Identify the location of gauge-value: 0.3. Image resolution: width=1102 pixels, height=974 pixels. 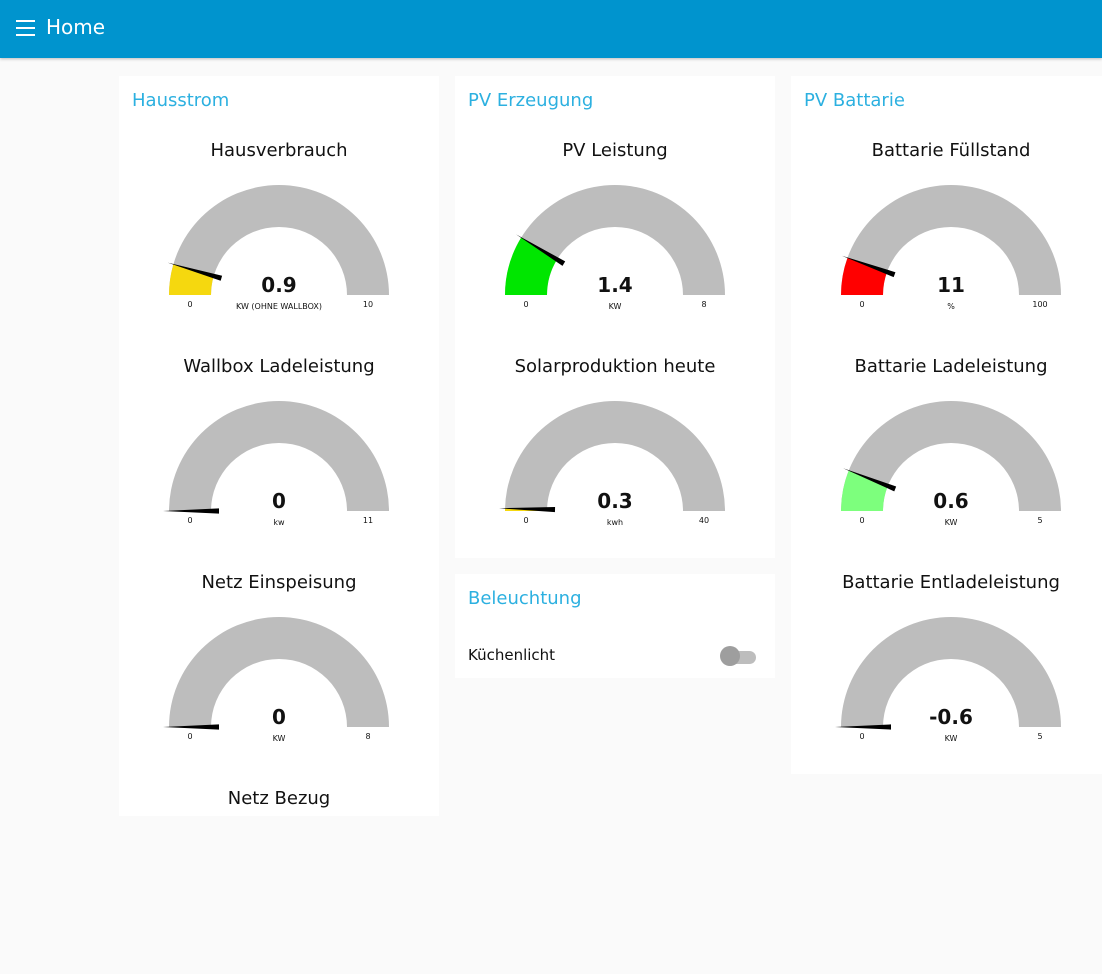
(614, 501).